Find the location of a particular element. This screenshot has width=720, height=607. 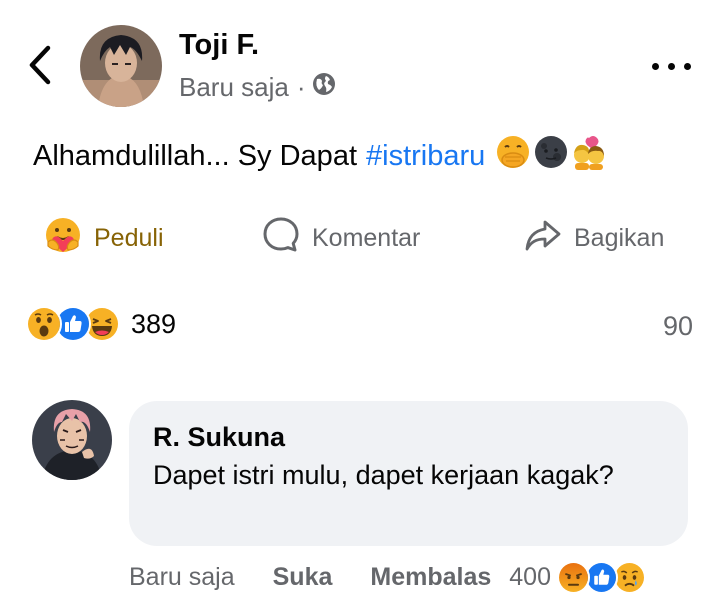

share-button: Bagikan is located at coordinates (594, 238).